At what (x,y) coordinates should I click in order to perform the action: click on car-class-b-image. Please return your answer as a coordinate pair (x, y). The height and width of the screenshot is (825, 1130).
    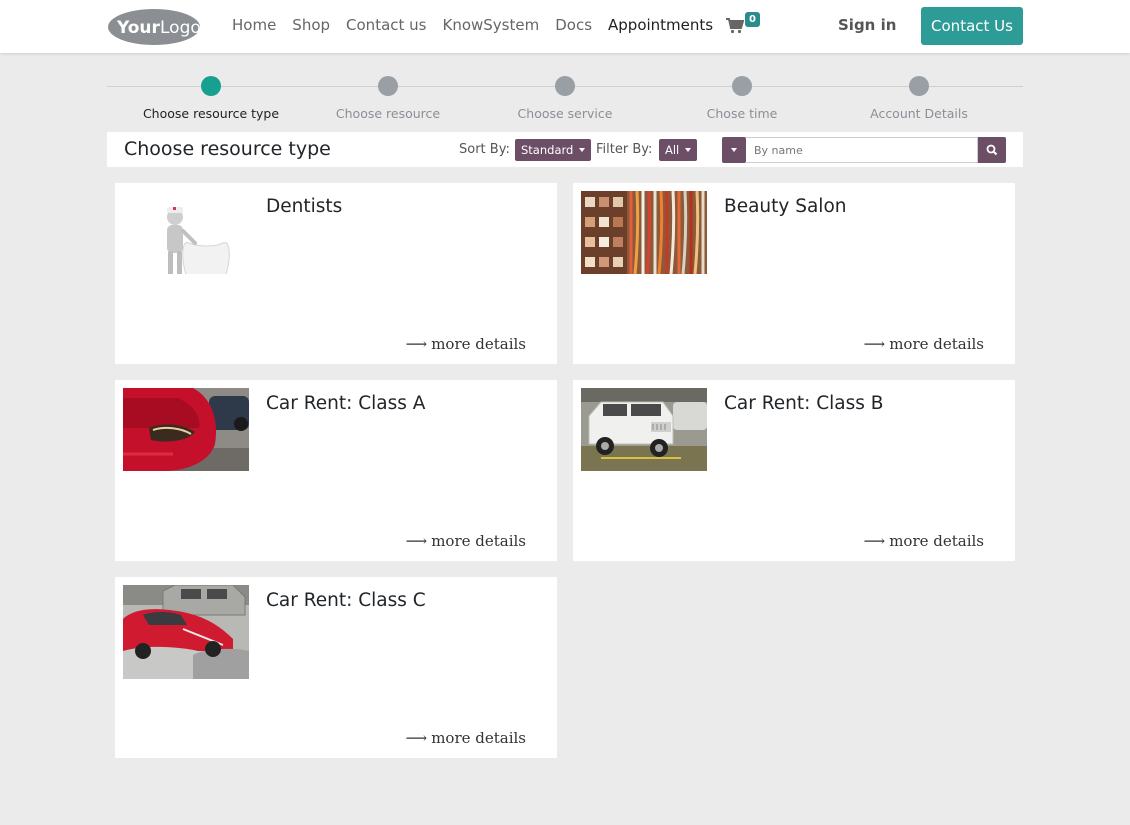
    Looking at the image, I should click on (644, 429).